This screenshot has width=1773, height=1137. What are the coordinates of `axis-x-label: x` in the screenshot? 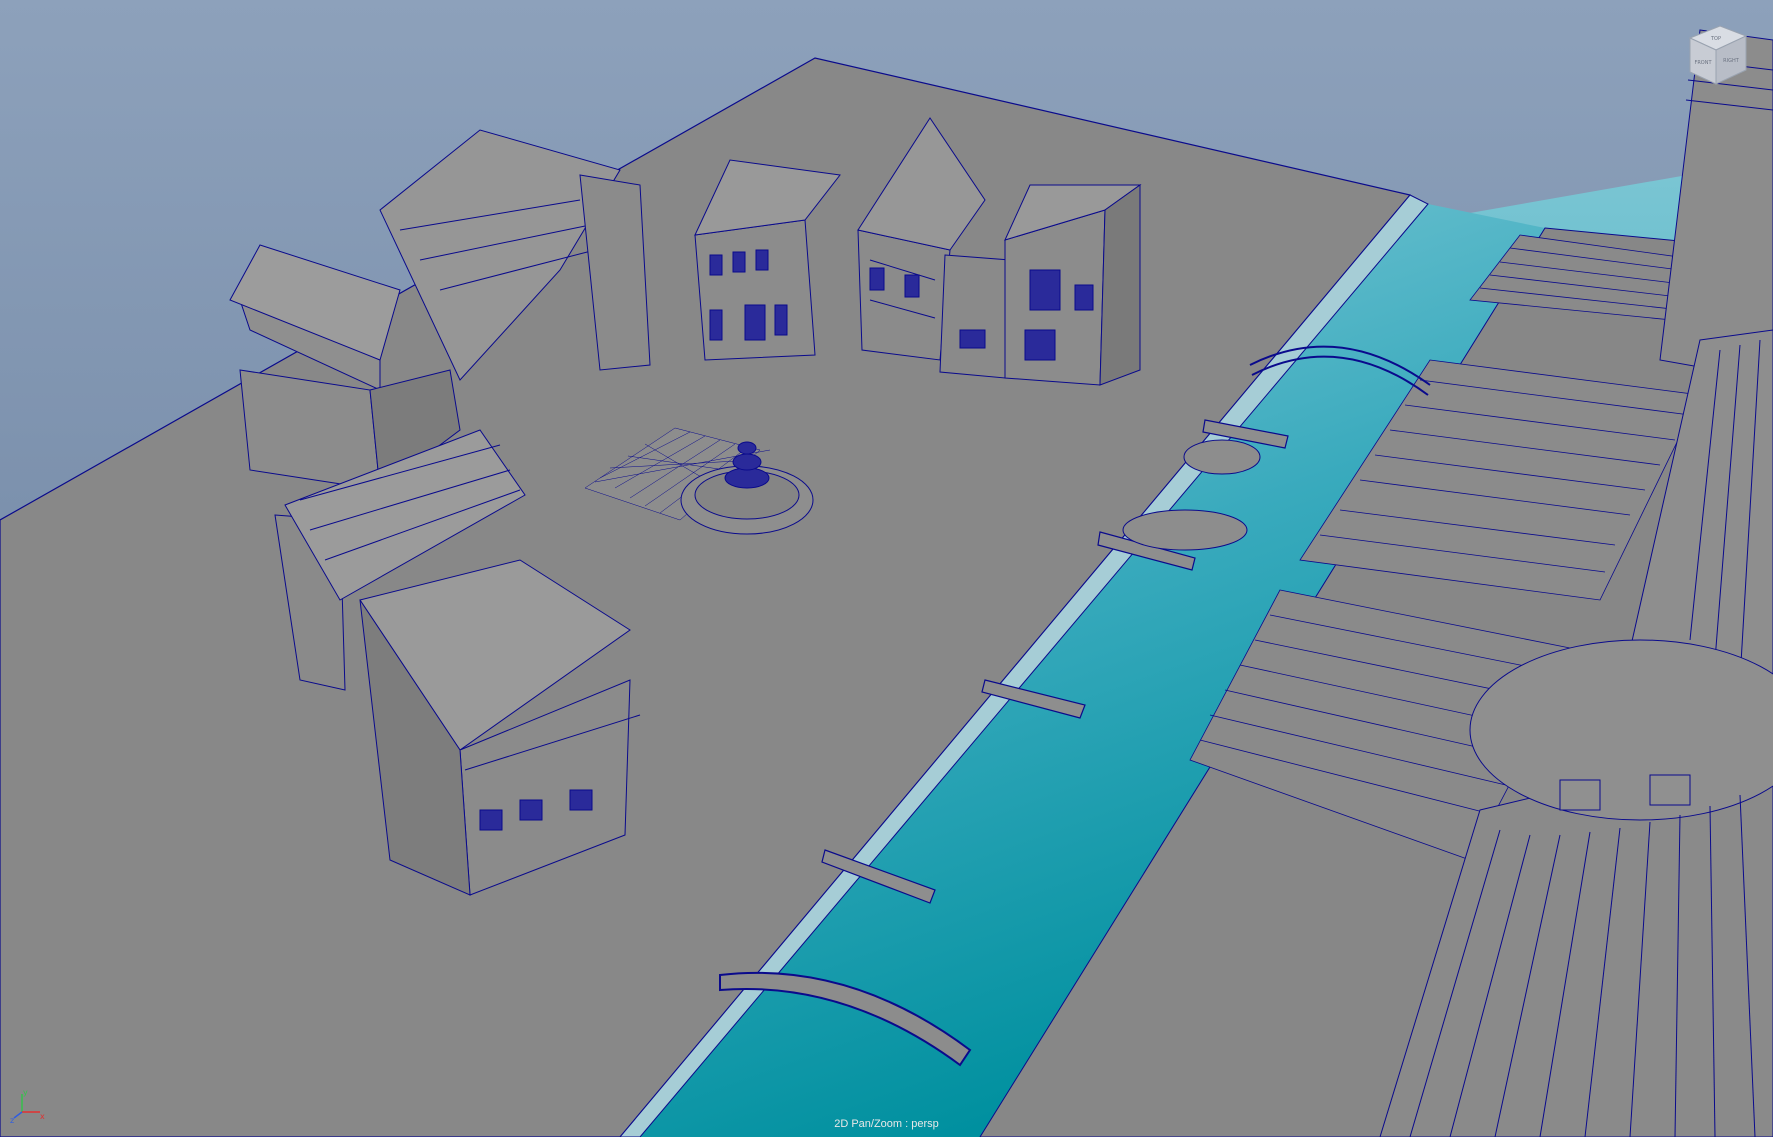 It's located at (42, 1116).